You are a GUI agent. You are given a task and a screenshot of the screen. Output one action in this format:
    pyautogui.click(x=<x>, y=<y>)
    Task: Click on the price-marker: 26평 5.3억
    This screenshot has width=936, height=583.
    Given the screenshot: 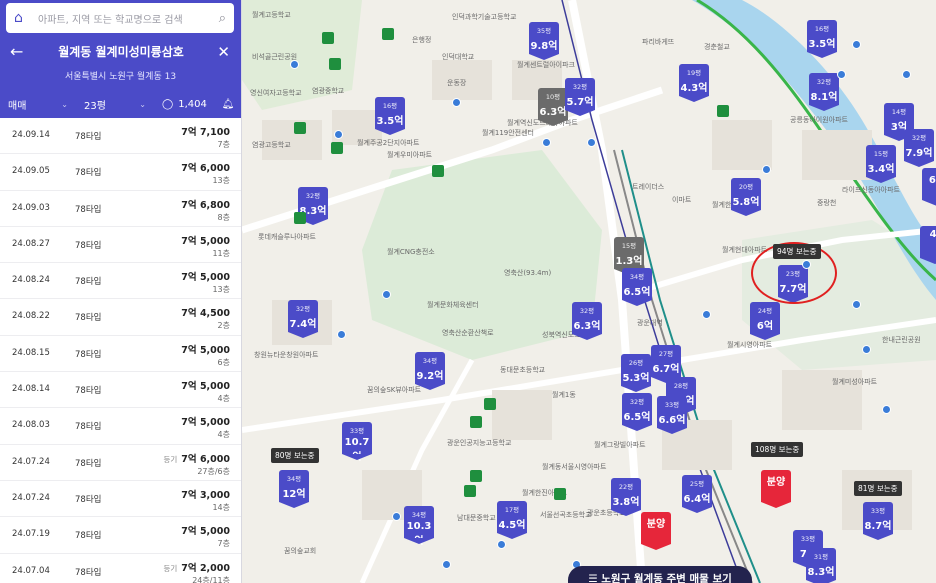 What is the action you would take?
    pyautogui.click(x=636, y=373)
    